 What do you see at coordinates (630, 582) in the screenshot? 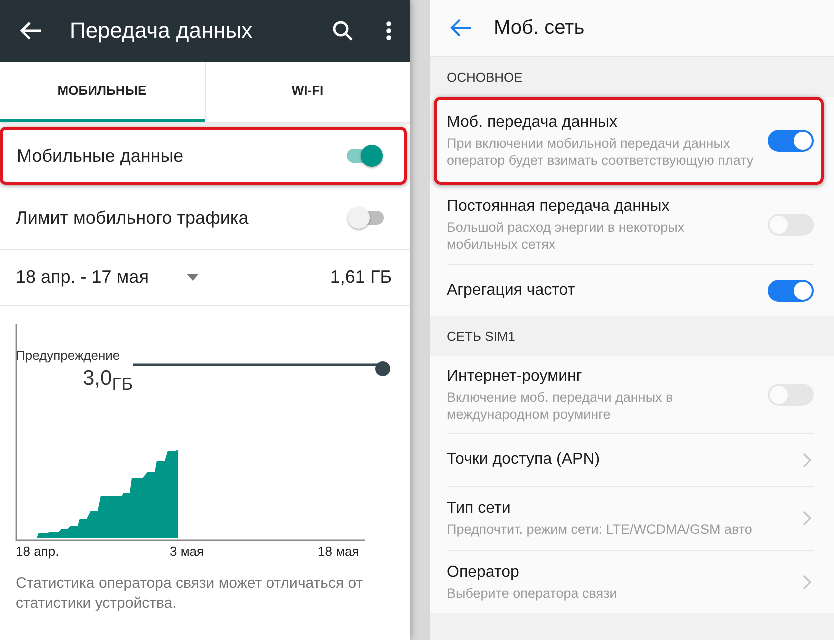
I see `setting-row: Оператор Выберите оператора связи` at bounding box center [630, 582].